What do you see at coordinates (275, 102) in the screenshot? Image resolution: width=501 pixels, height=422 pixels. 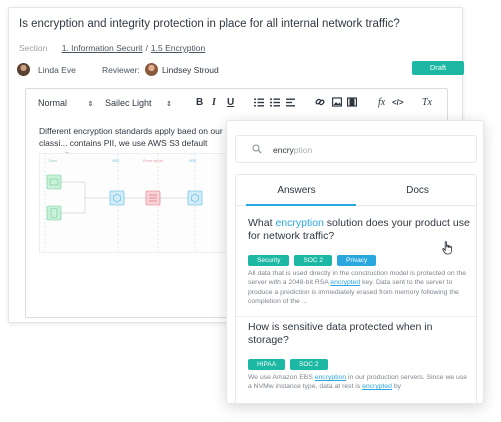 I see `bullet-list-icon` at bounding box center [275, 102].